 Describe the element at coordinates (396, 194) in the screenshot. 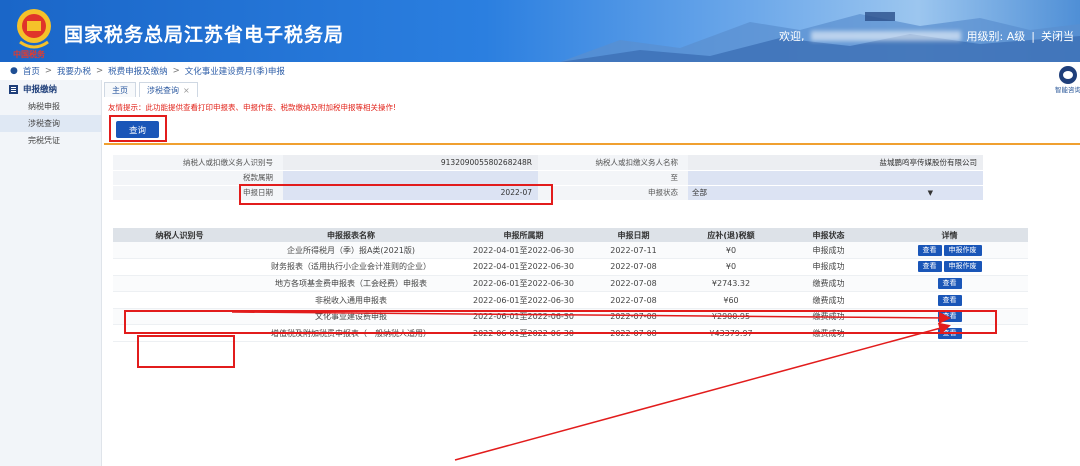

I see `annotation-date-box` at that location.